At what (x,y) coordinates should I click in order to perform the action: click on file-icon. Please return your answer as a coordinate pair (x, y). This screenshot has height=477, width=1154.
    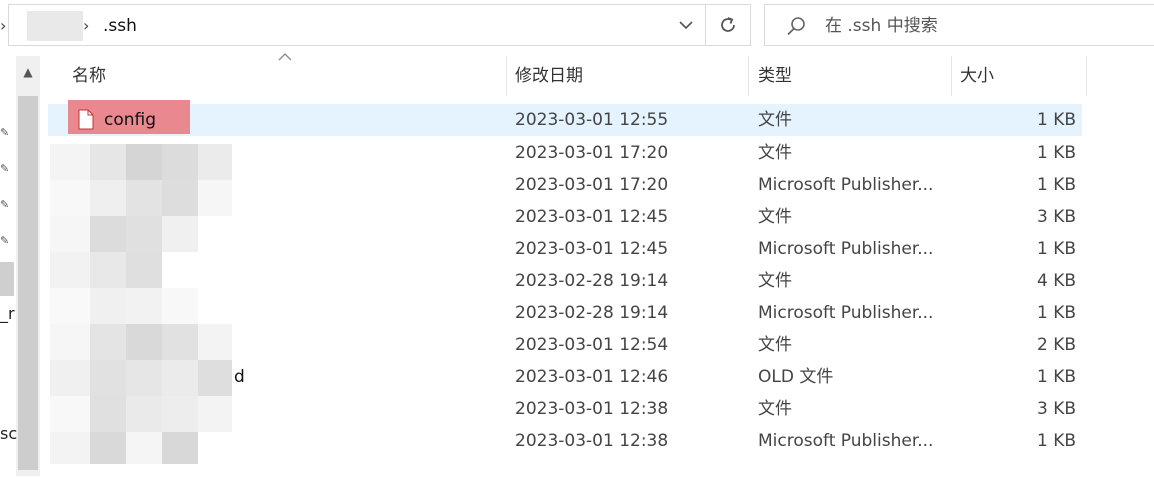
    Looking at the image, I should click on (86, 119).